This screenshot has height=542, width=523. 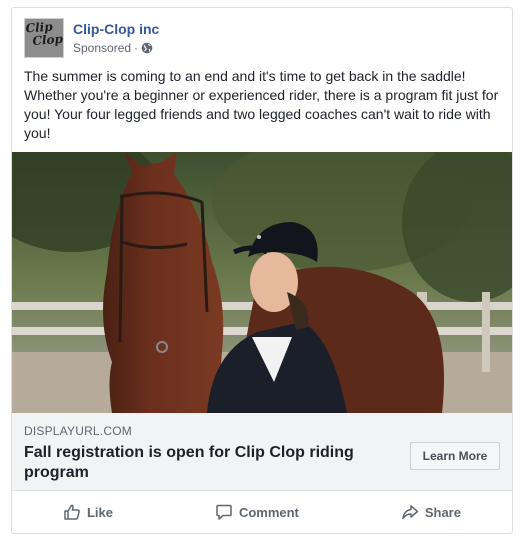 What do you see at coordinates (102, 48) in the screenshot?
I see `sponsored-label: Sponsored` at bounding box center [102, 48].